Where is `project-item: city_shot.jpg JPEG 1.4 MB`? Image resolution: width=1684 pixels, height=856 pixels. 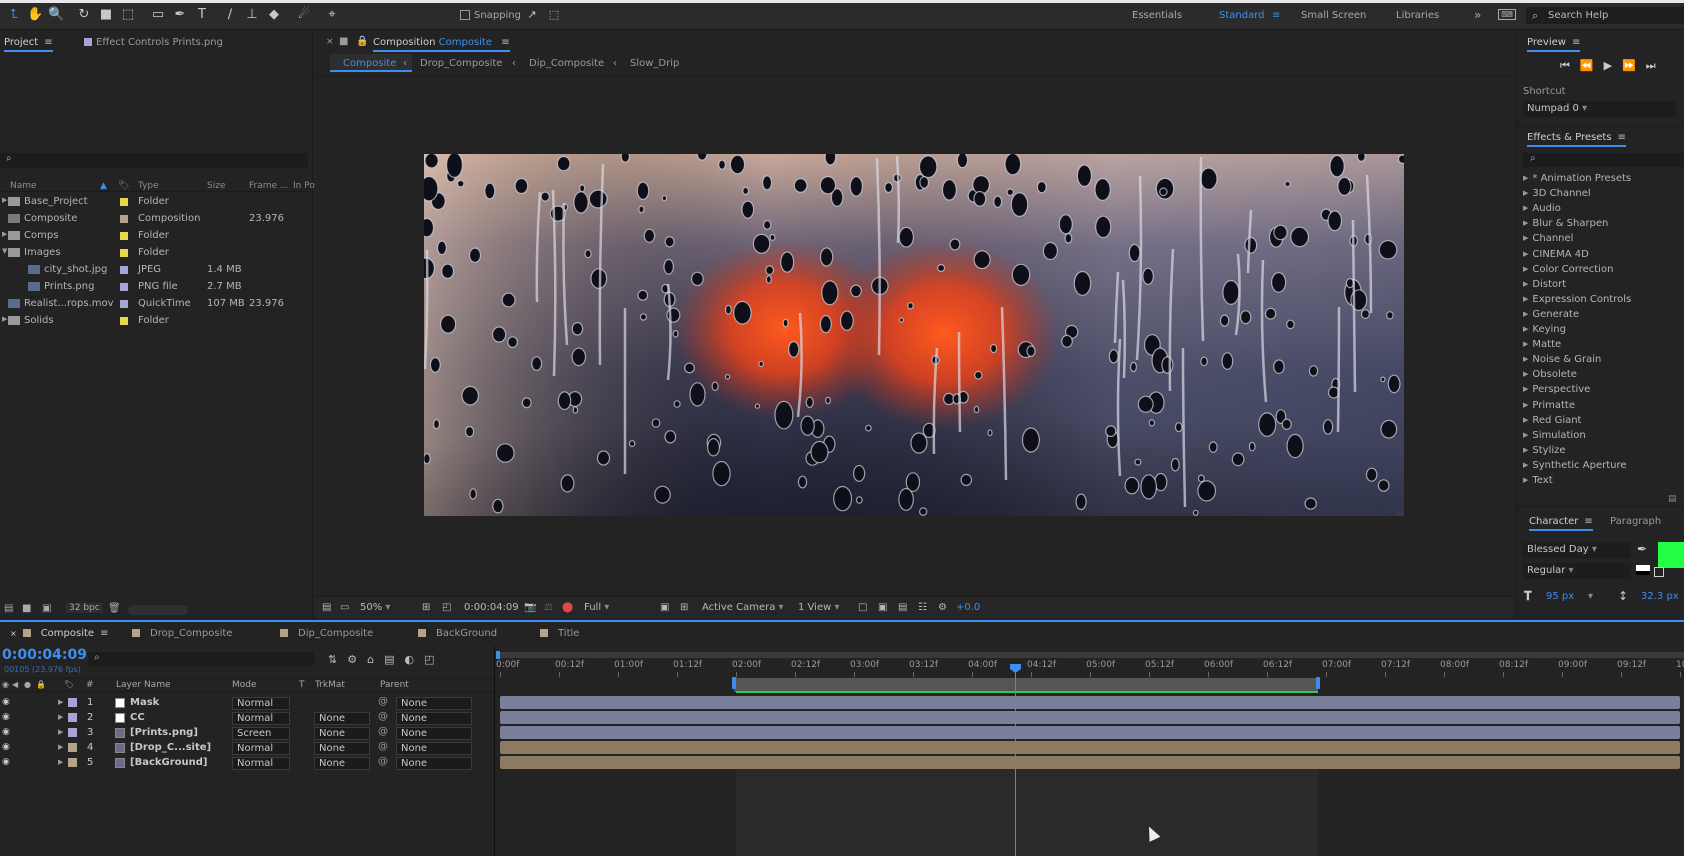
project-item: city_shot.jpg JPEG 1.4 MB is located at coordinates (145, 270).